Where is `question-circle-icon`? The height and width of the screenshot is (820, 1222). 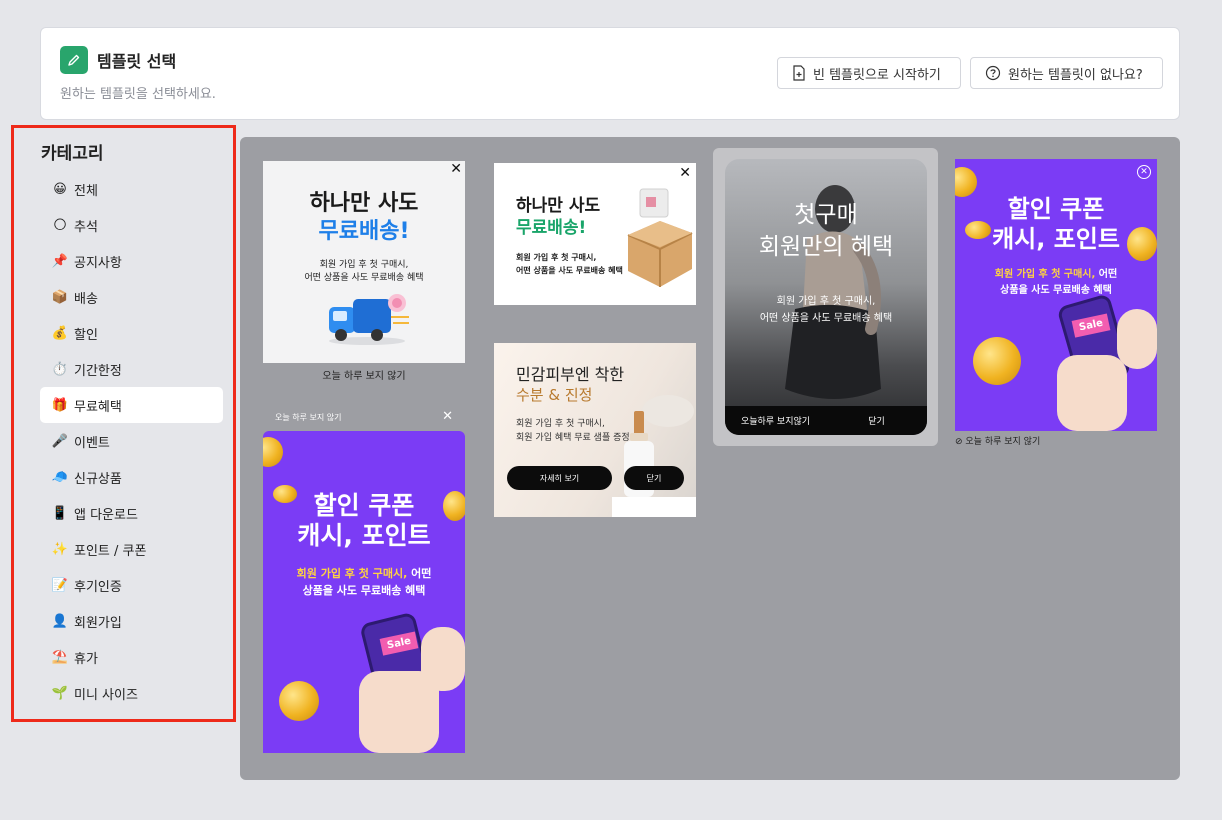
question-circle-icon is located at coordinates (993, 73).